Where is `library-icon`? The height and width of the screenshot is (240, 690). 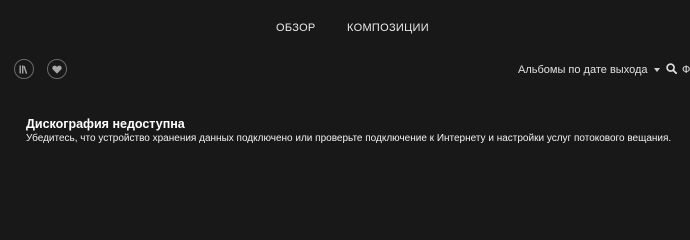
library-icon is located at coordinates (24, 69).